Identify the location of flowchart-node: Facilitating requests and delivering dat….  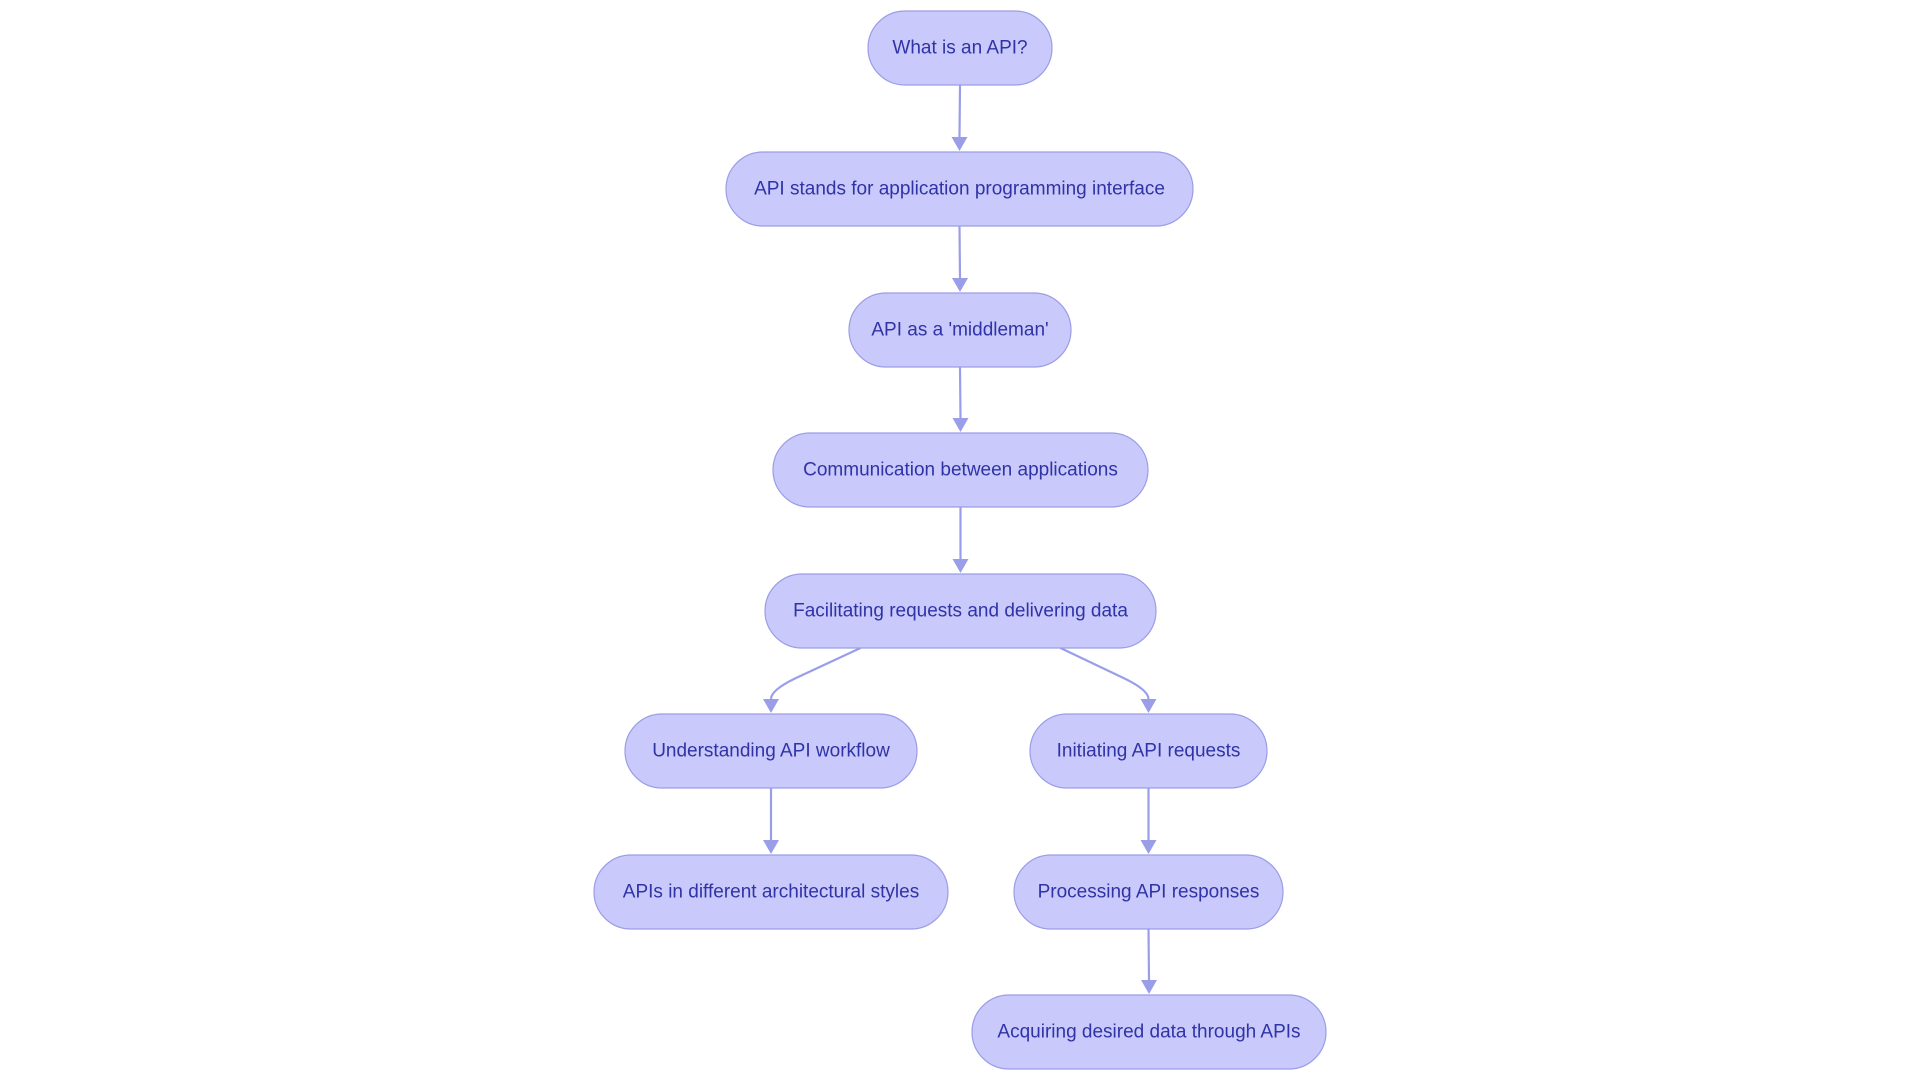
(960, 611).